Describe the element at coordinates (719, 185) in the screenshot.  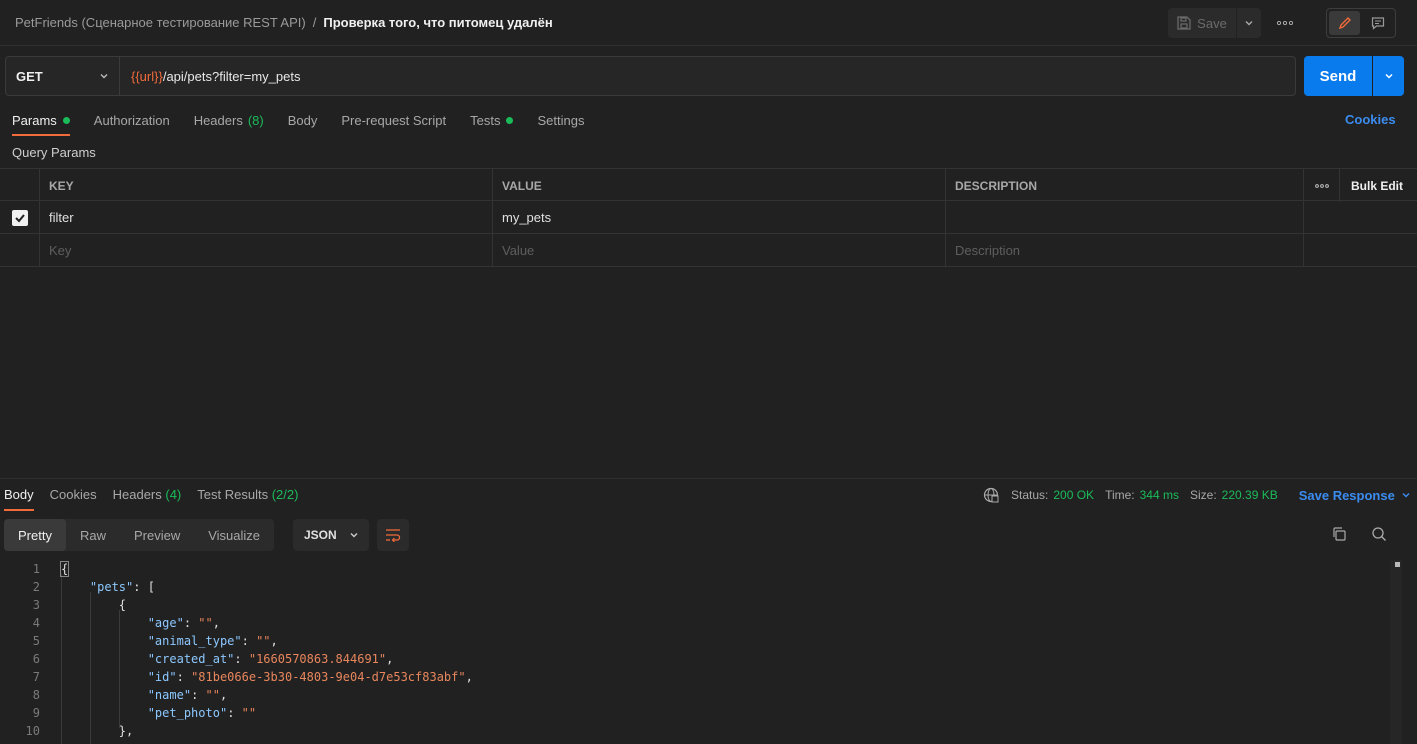
I see `column-header-value: VALUE` at that location.